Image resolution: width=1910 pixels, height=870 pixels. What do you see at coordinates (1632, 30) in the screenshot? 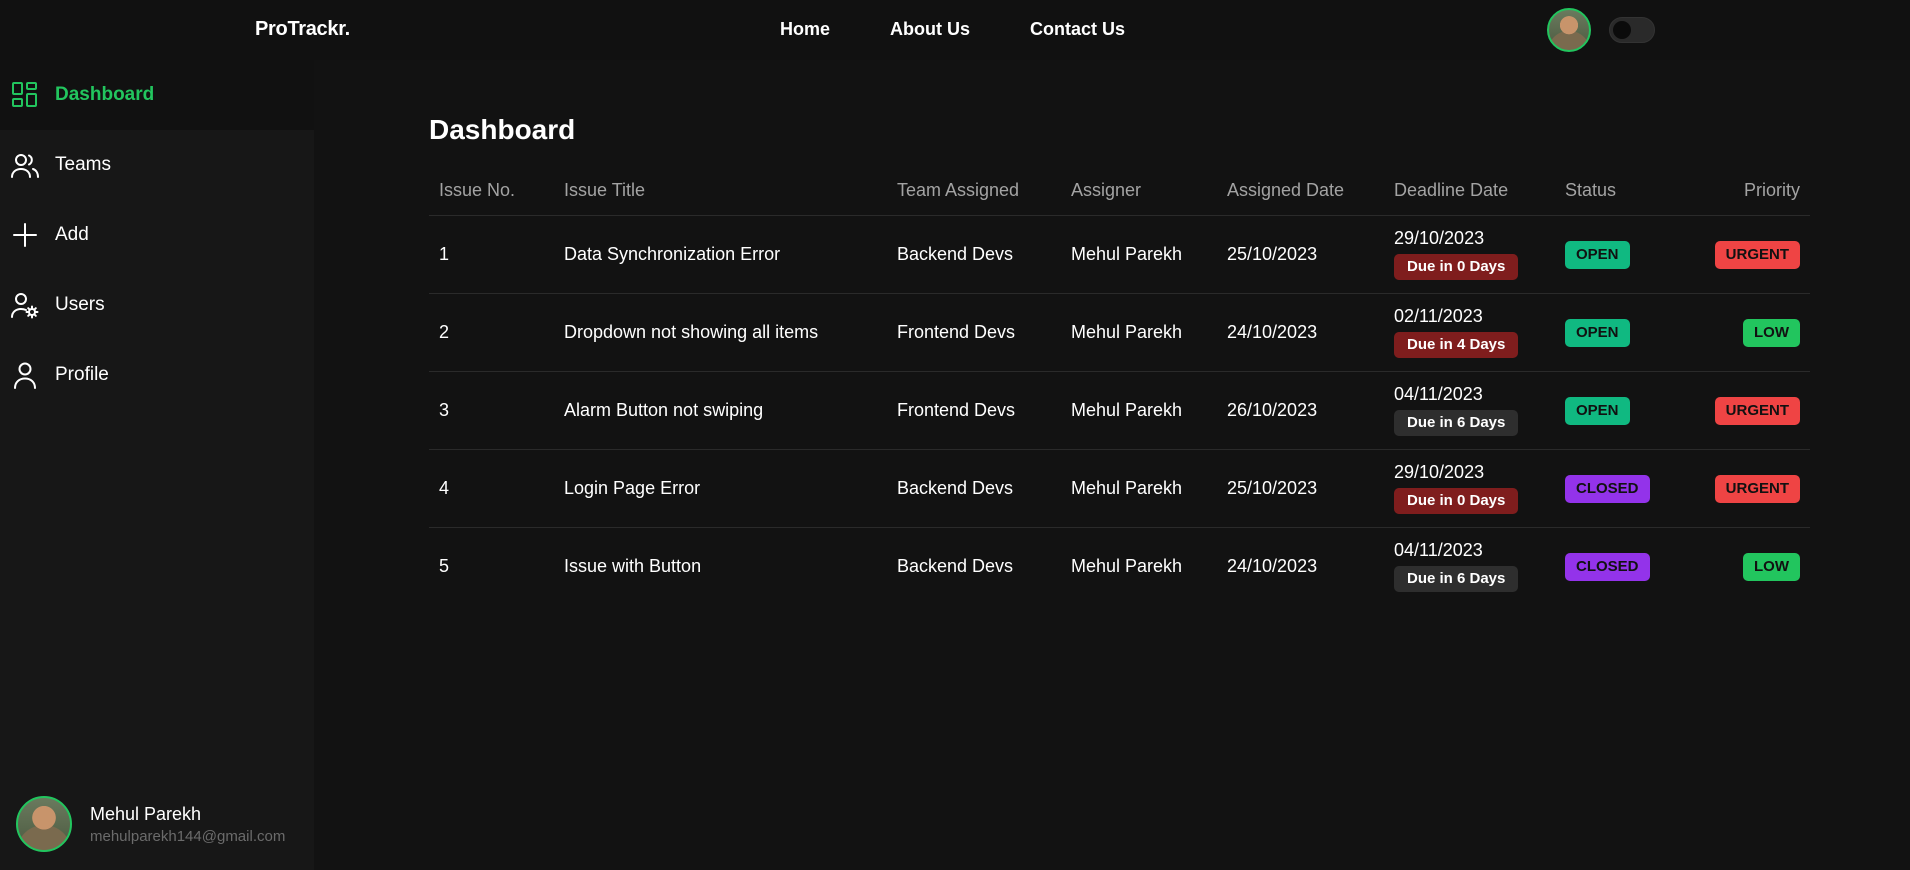
I see `theme-toggle` at bounding box center [1632, 30].